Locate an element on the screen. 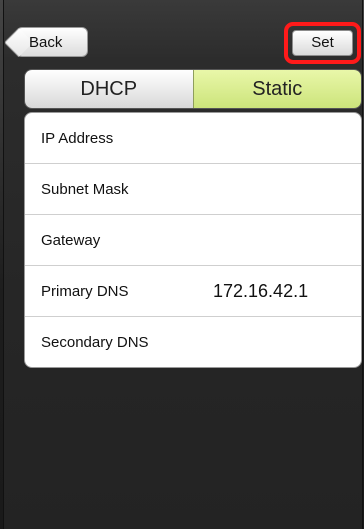 The width and height of the screenshot is (364, 529). primary-dns-label: Primary DNS is located at coordinates (85, 291).